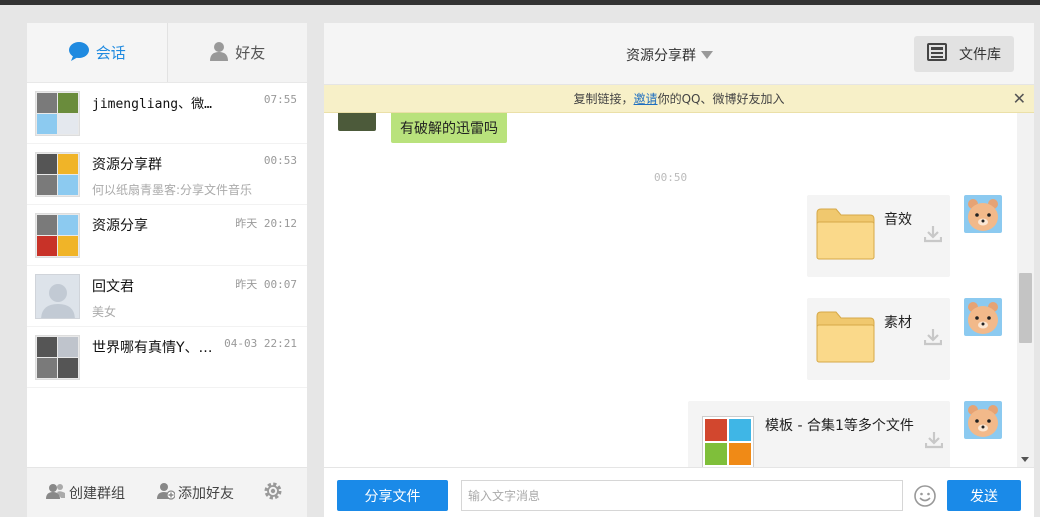 The image size is (1040, 517). Describe the element at coordinates (113, 287) in the screenshot. I see `conversation-name: 回文君` at that location.